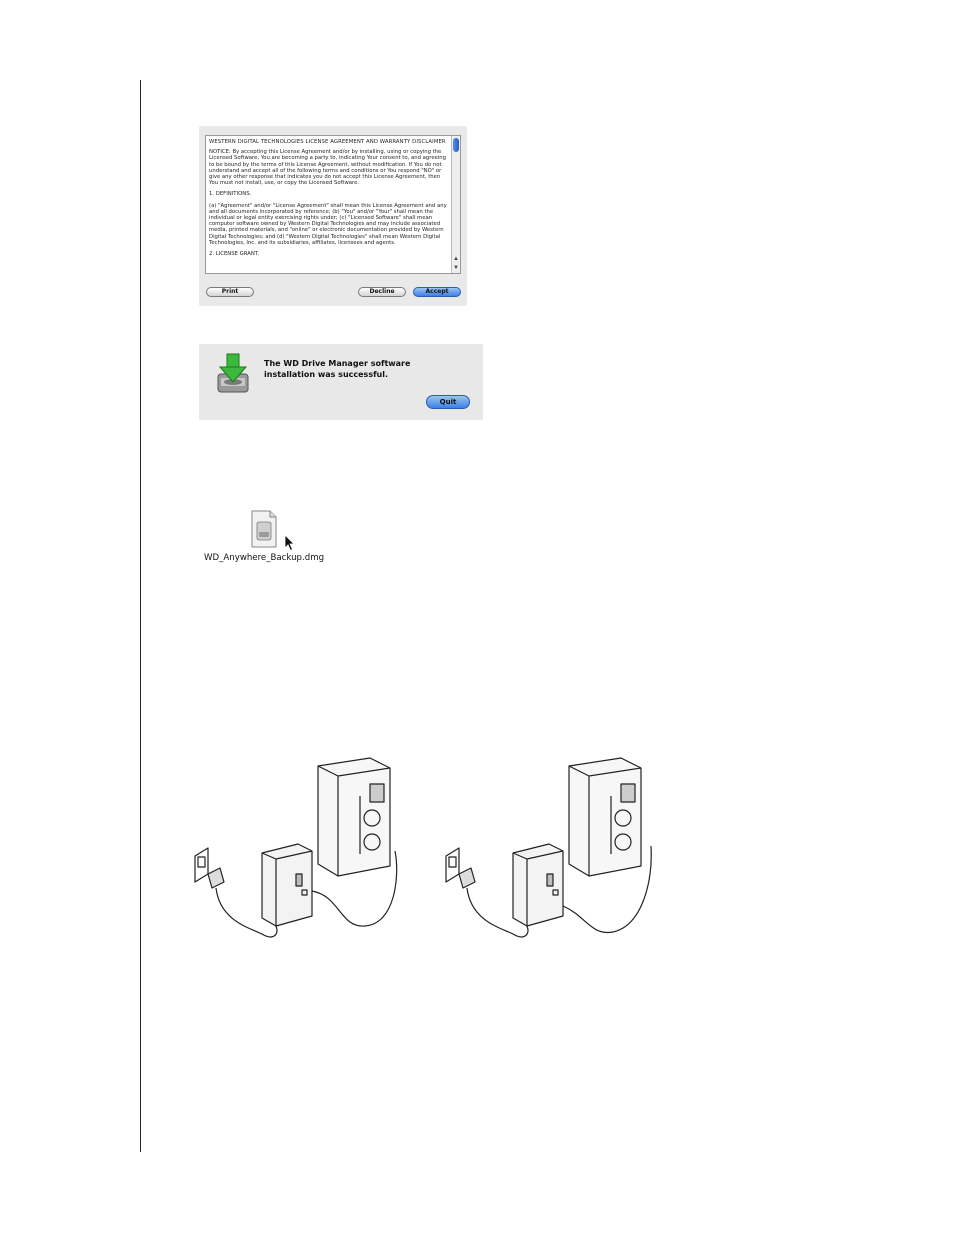 The image size is (954, 1235). What do you see at coordinates (382, 292) in the screenshot?
I see `decline-button: Decline` at bounding box center [382, 292].